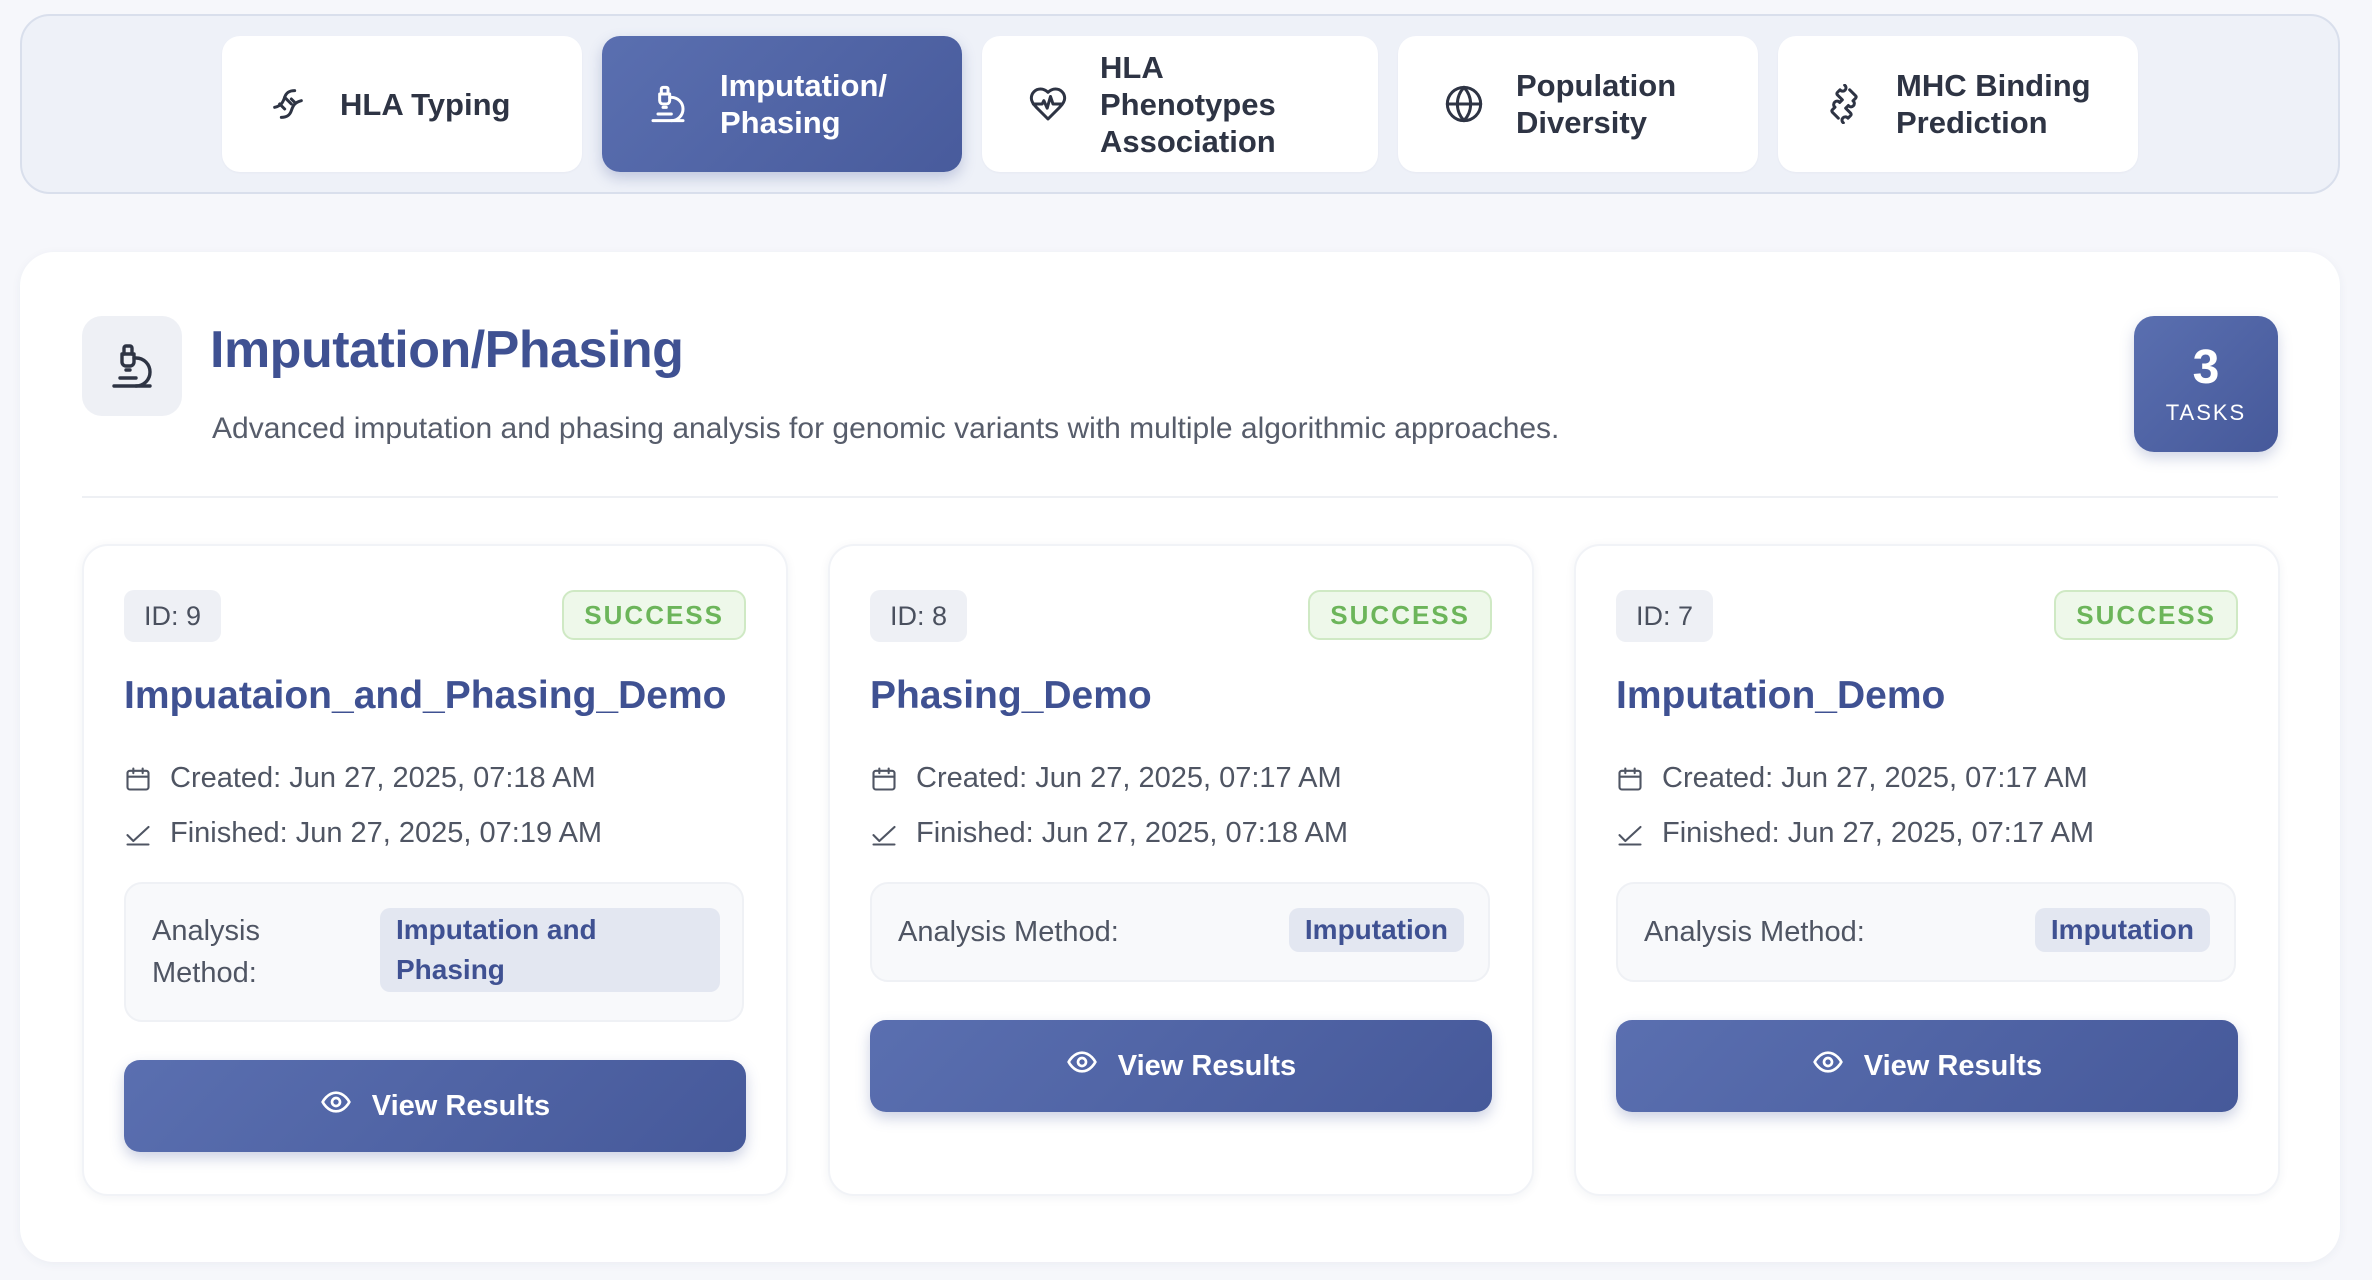  I want to click on task-name: Impuataion_and_Phasing_Demo, so click(425, 695).